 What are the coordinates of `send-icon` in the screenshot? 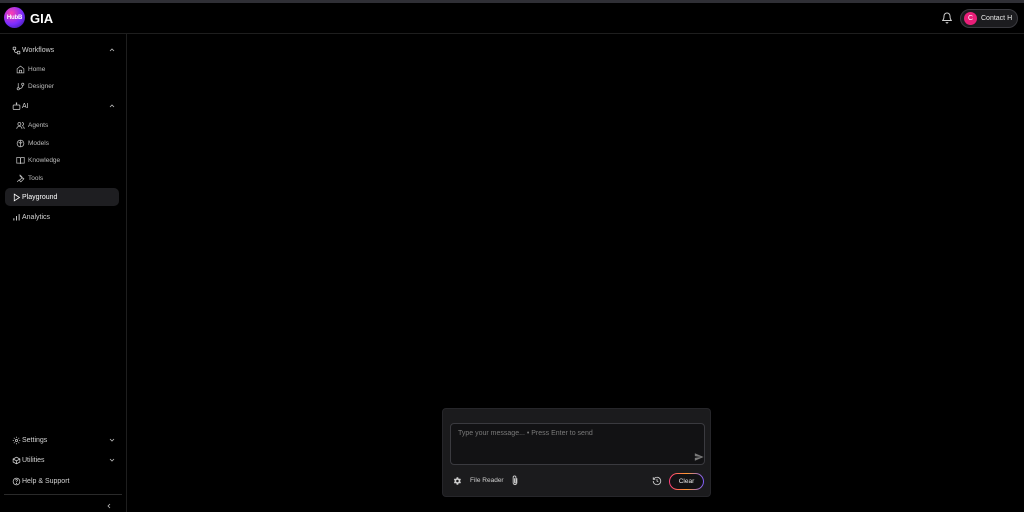 It's located at (699, 457).